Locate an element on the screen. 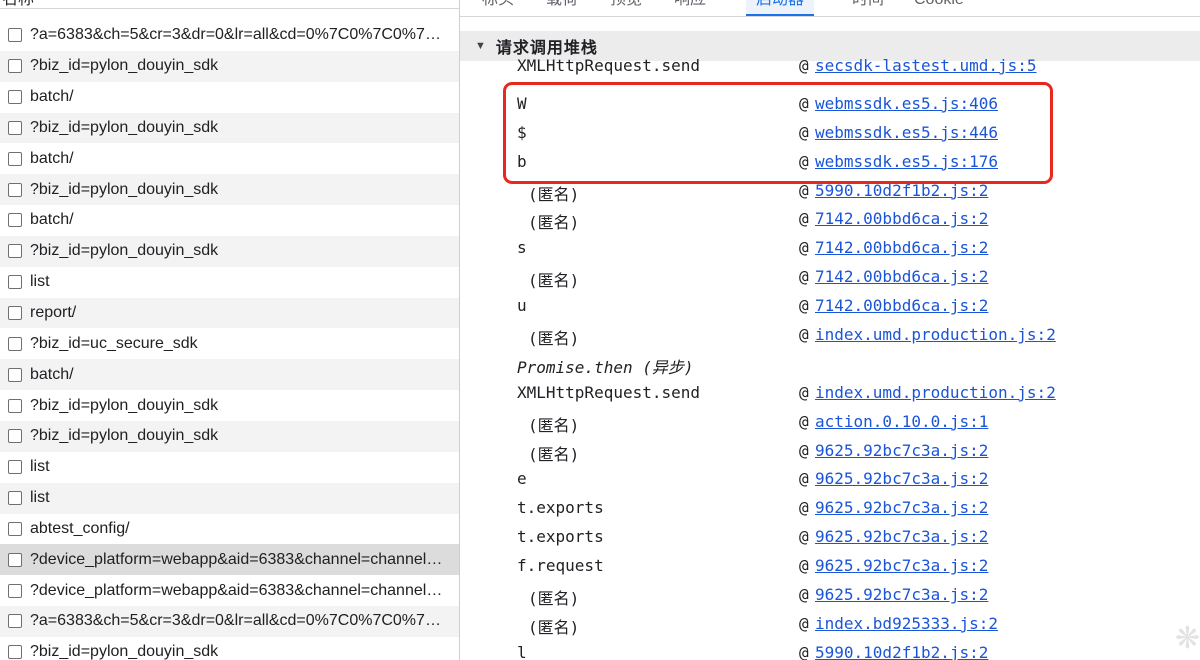 The image size is (1200, 660). section-title: 请求调用堆栈 is located at coordinates (546, 48).